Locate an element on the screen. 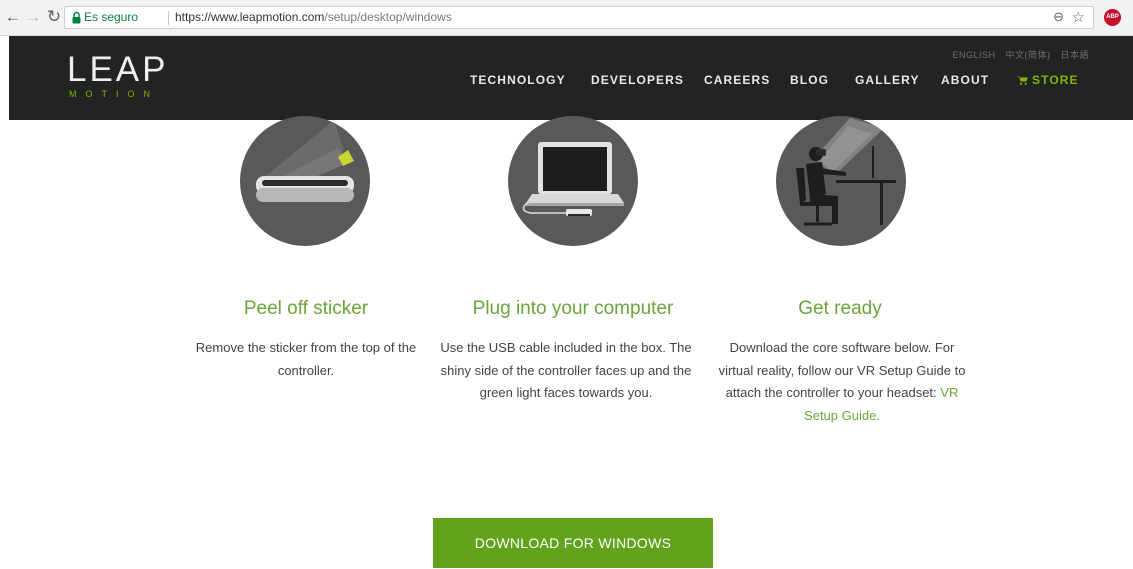  bookmark-star-icon: ☆ is located at coordinates (1078, 17).